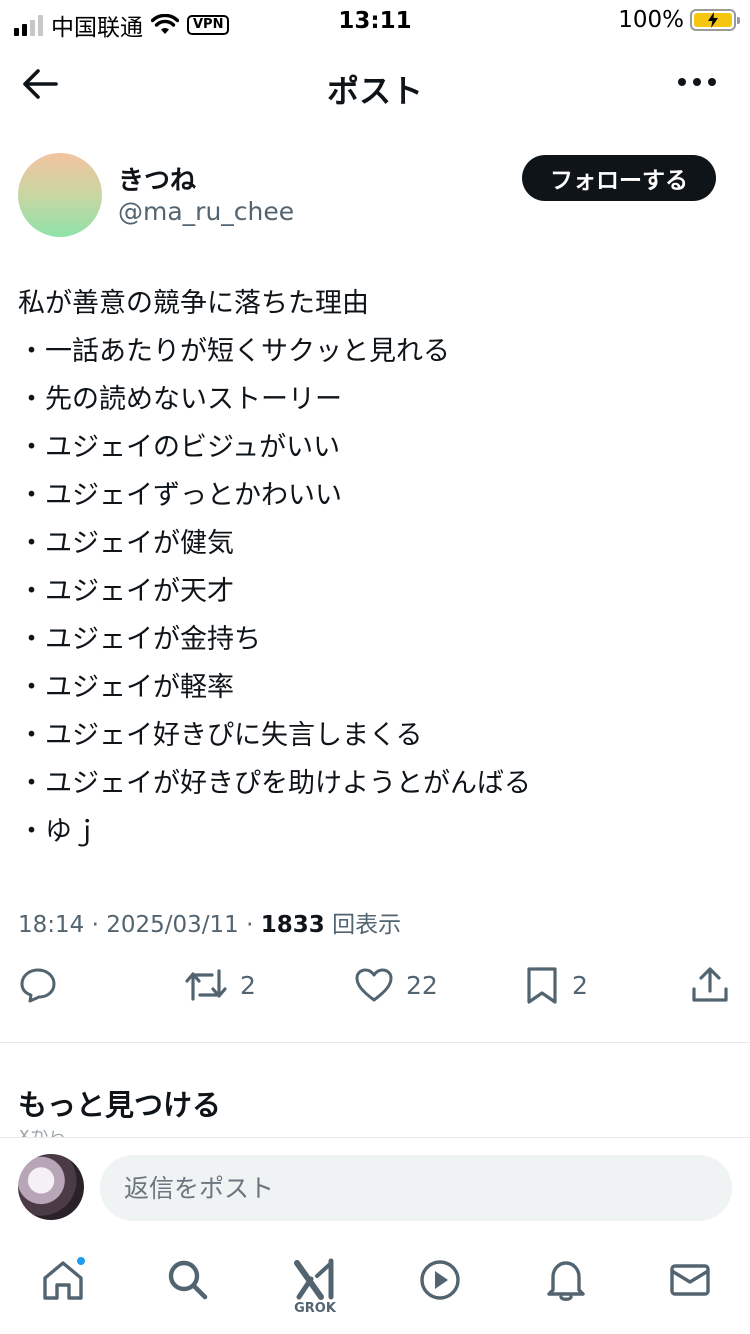  I want to click on repost-icon, so click(206, 985).